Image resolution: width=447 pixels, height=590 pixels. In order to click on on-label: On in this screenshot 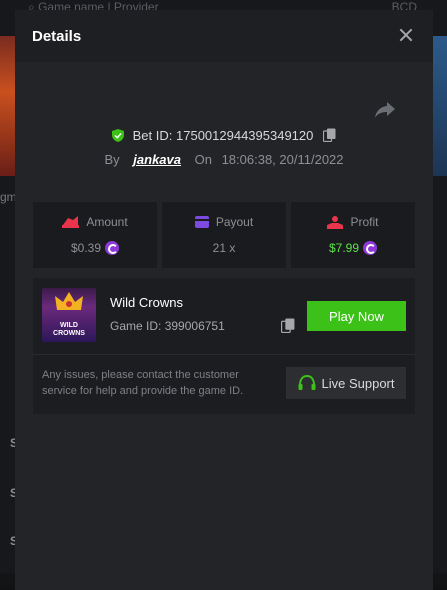, I will do `click(203, 159)`.